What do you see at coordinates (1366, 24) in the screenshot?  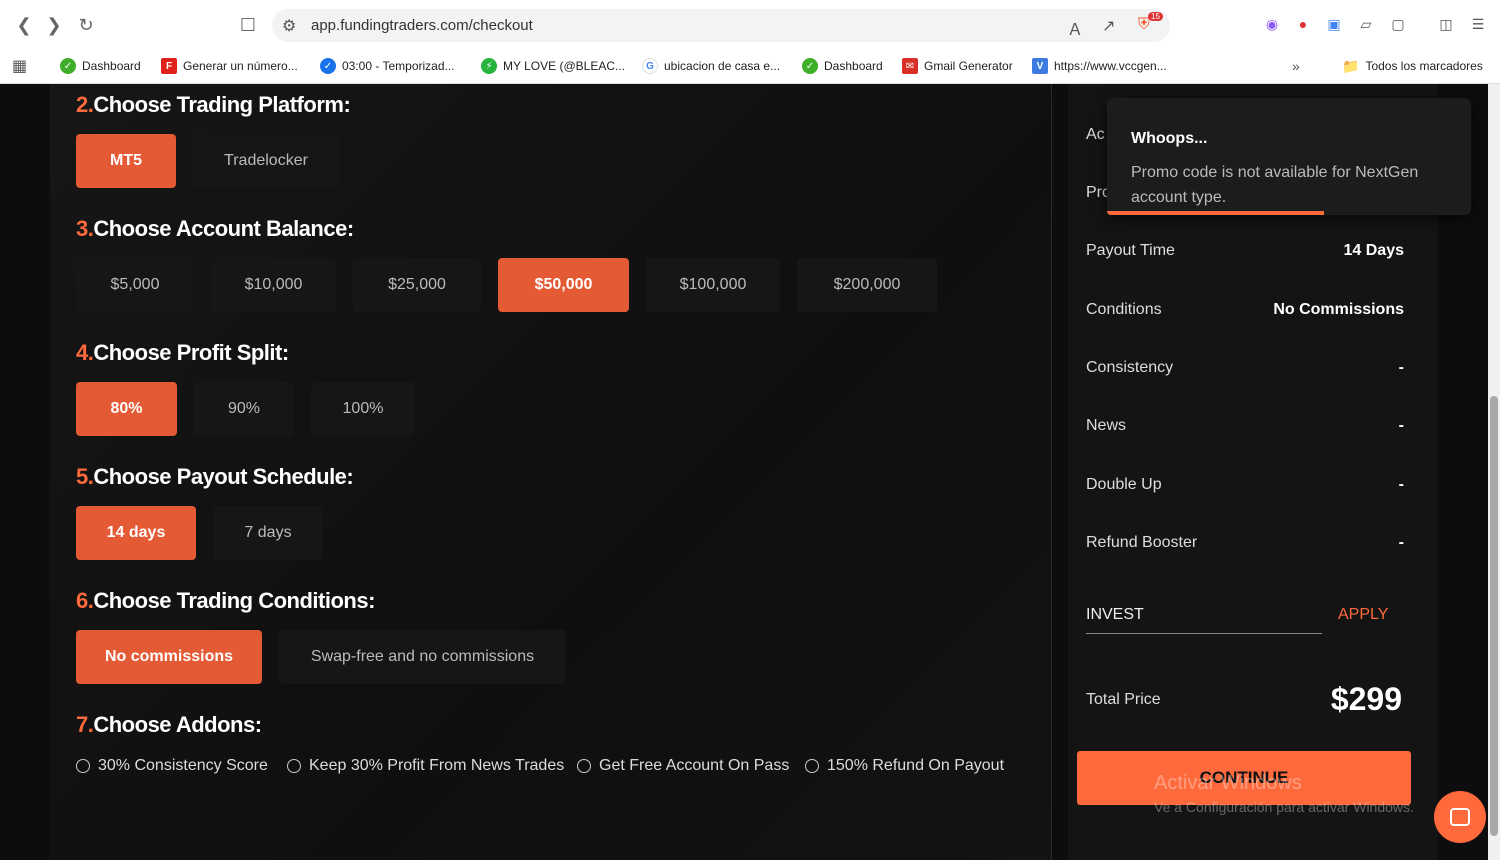 I see `extensions-puzzle-icon: ▱` at bounding box center [1366, 24].